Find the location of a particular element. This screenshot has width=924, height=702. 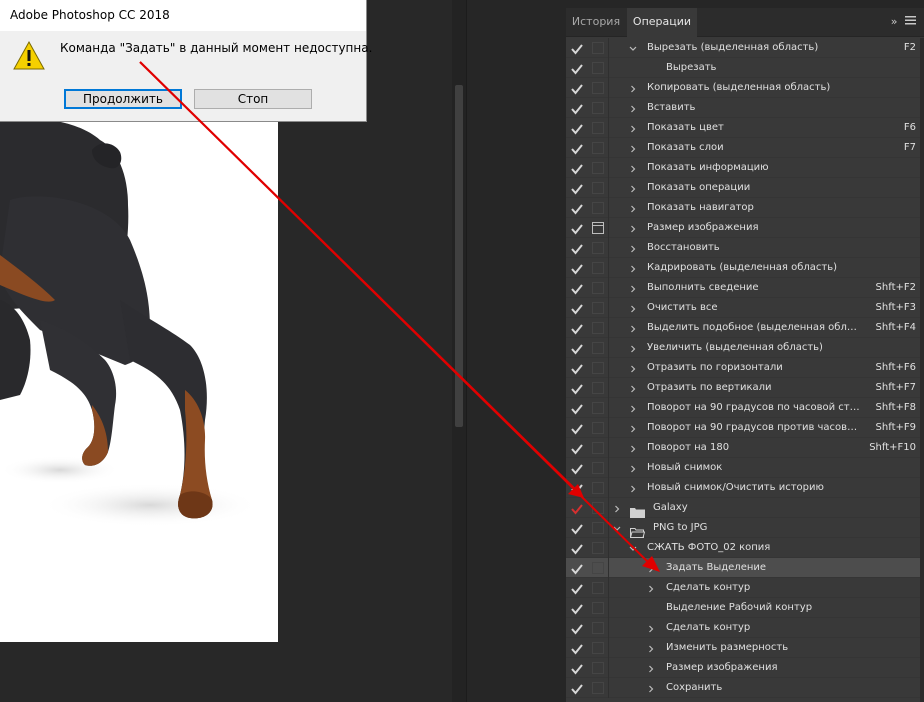

action-row: Показать операции is located at coordinates (743, 188).